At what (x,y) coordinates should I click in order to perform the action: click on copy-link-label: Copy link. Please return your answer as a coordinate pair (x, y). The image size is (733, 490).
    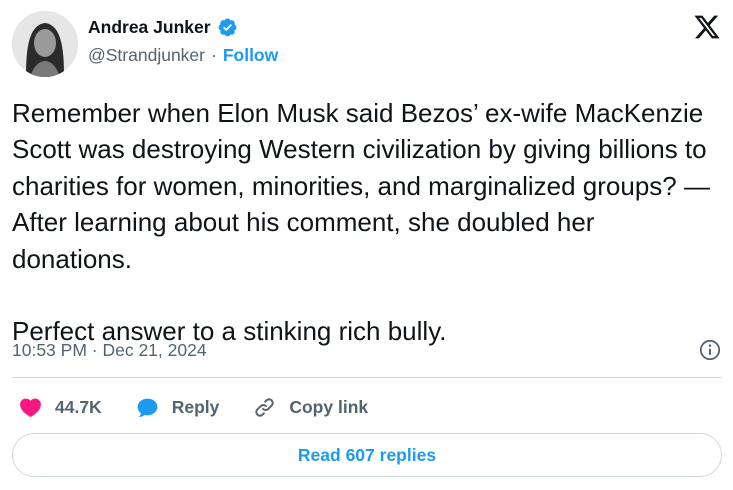
    Looking at the image, I should click on (329, 406).